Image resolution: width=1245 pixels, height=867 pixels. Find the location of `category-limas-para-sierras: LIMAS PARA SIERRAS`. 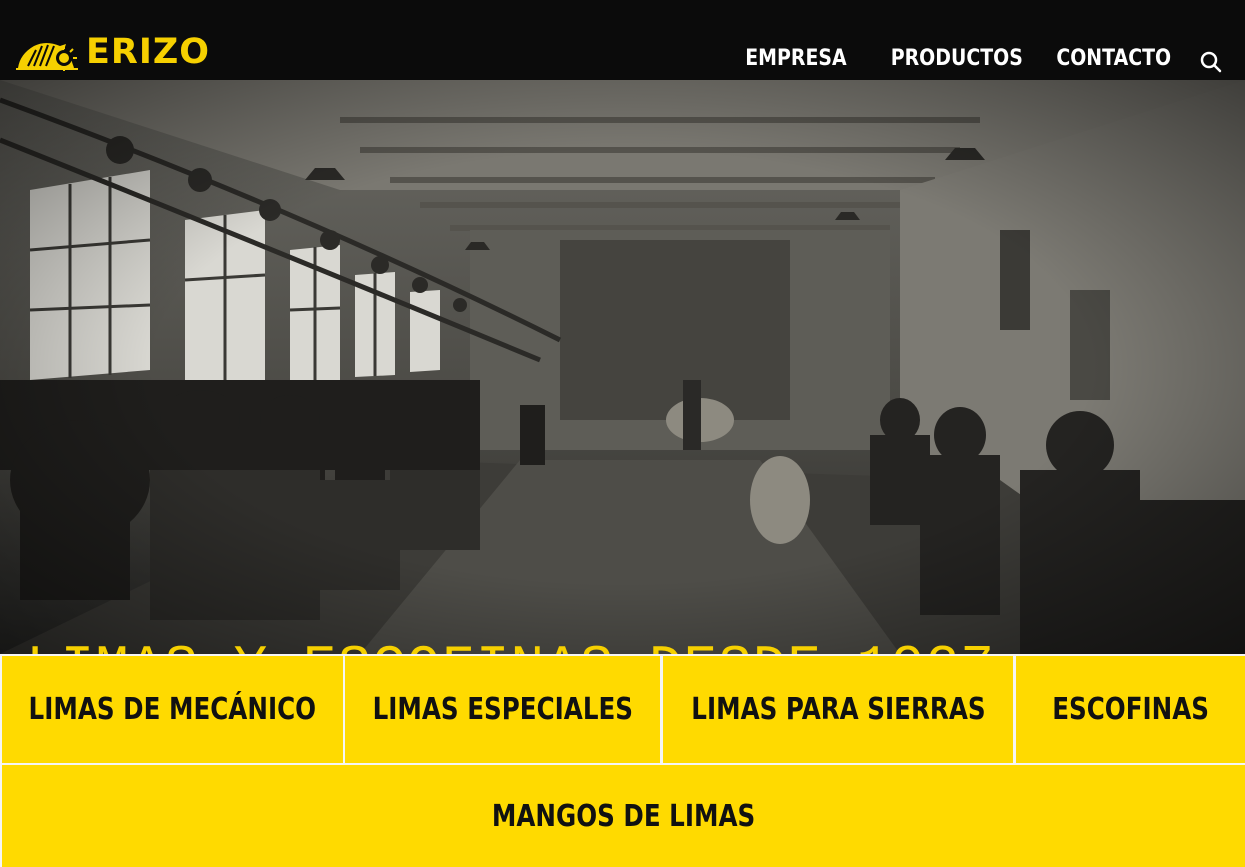

category-limas-para-sierras: LIMAS PARA SIERRAS is located at coordinates (838, 709).